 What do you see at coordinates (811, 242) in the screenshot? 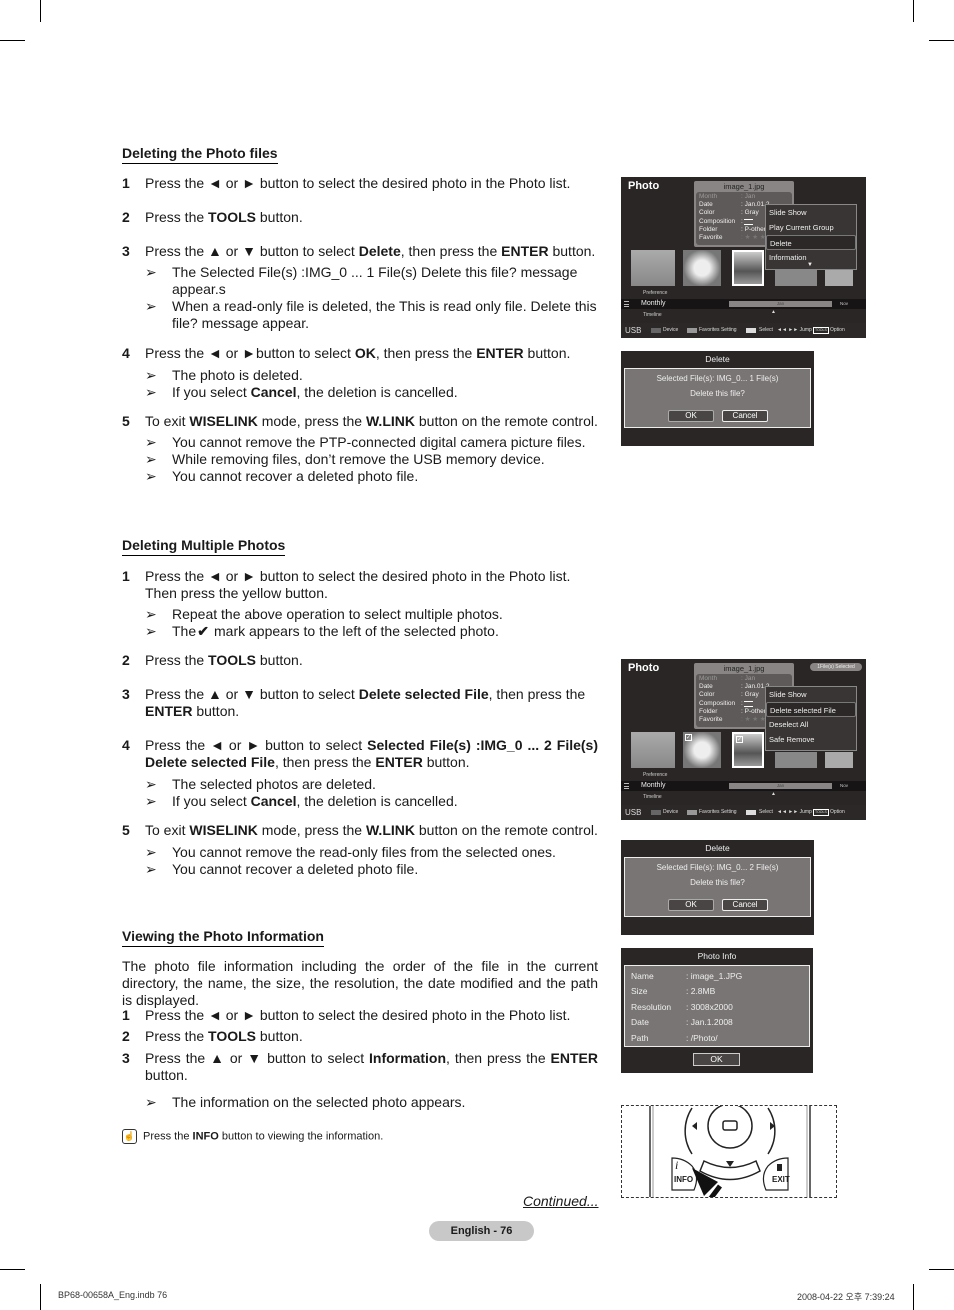
I see `menu-item-delete: Delete` at bounding box center [811, 242].